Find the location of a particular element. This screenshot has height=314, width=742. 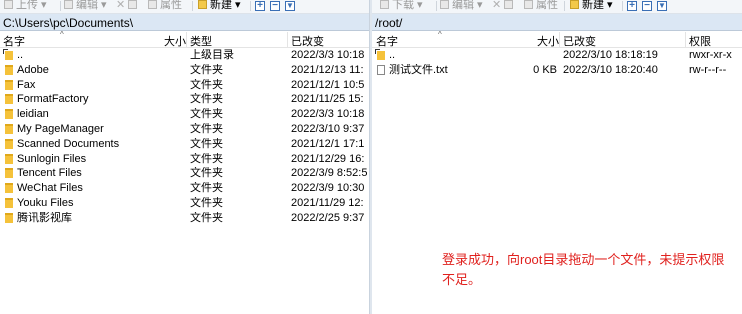

local-file-row: Fax 文件夹 2021/12/1 10:5 is located at coordinates (184, 85).